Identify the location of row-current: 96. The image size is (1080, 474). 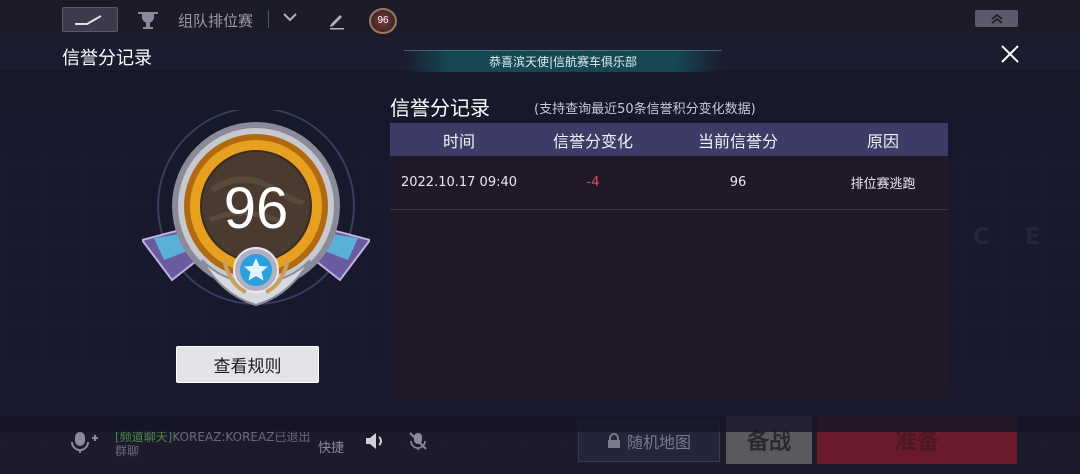
(738, 182).